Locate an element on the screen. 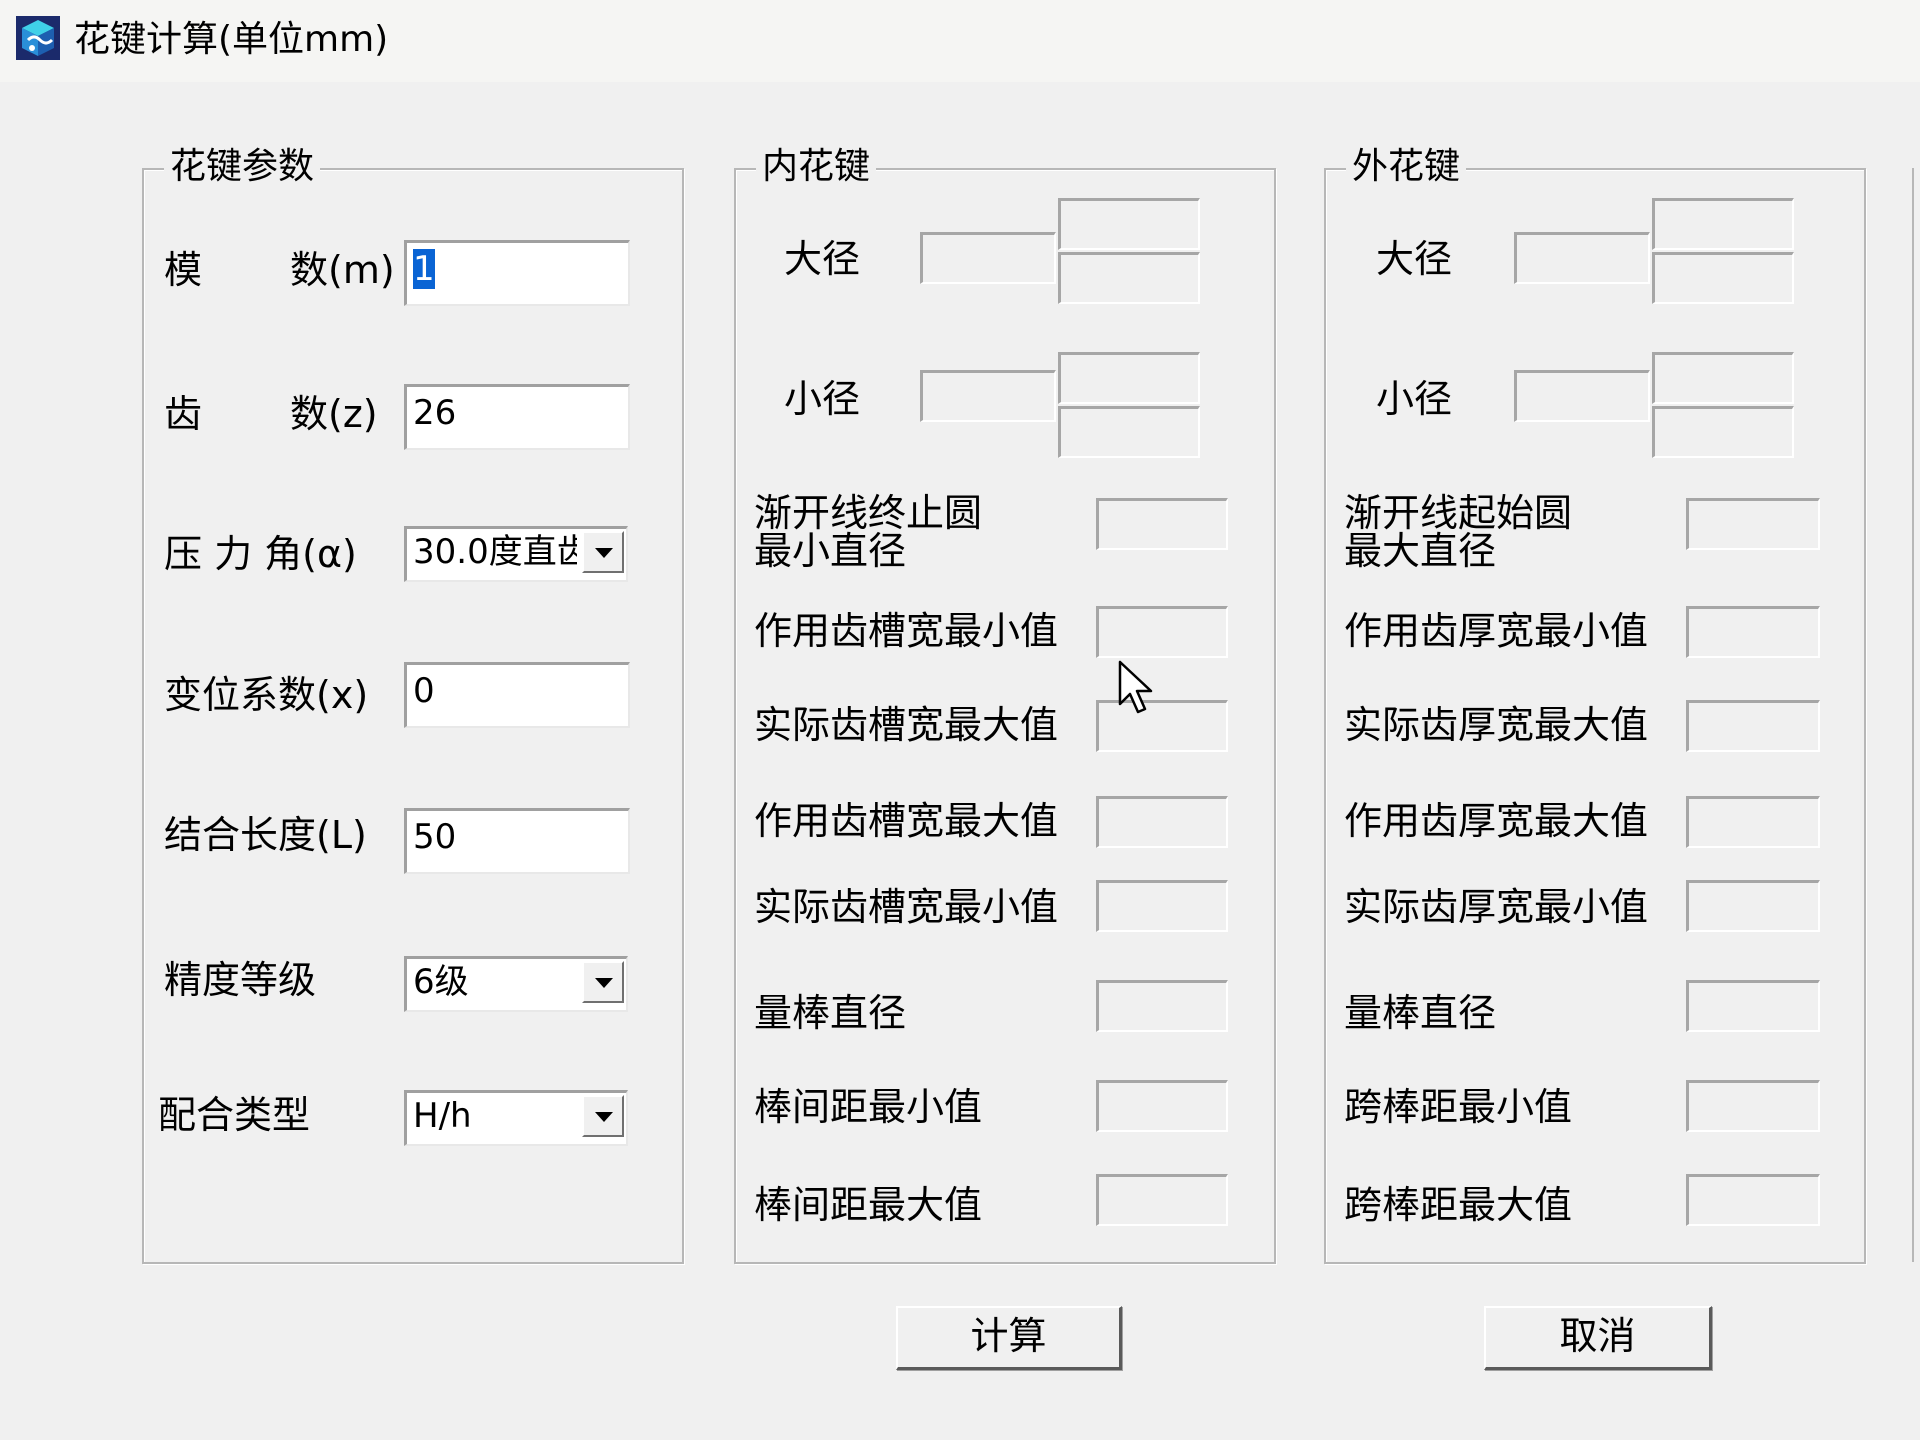 This screenshot has height=1440, width=1920. external-involute-label-line2: 最大直径 is located at coordinates (1420, 551).